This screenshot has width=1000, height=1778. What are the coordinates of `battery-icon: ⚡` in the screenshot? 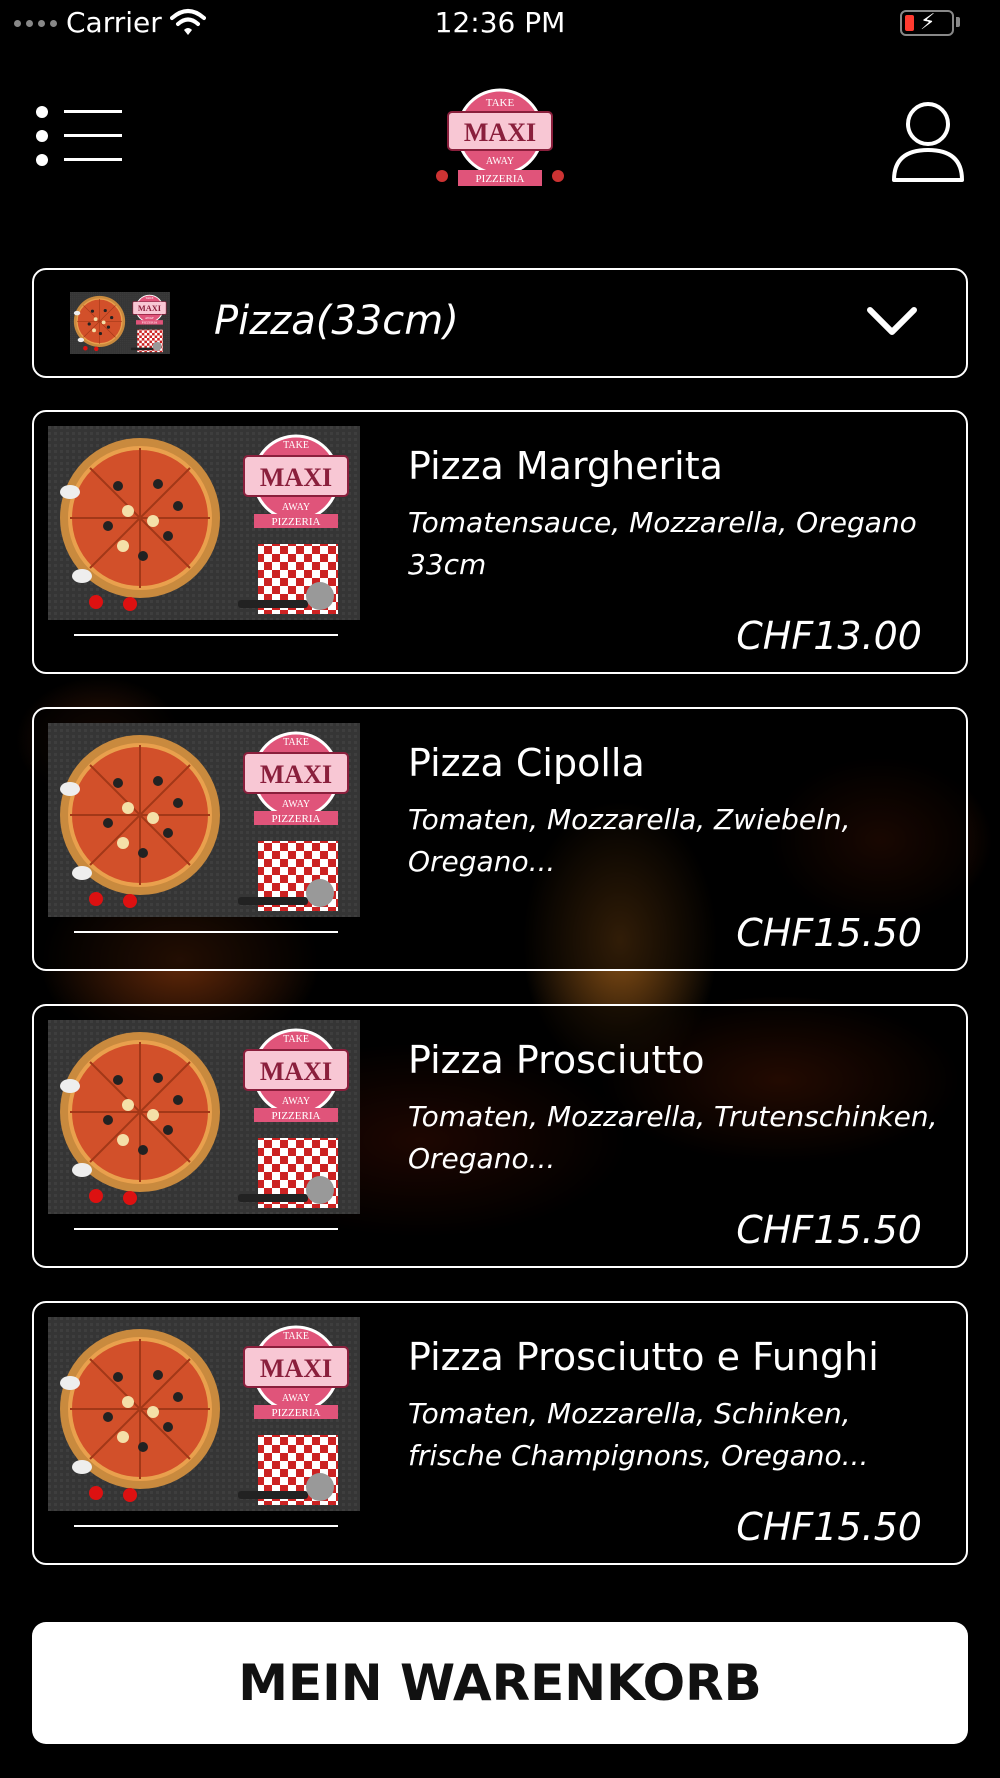 It's located at (927, 23).